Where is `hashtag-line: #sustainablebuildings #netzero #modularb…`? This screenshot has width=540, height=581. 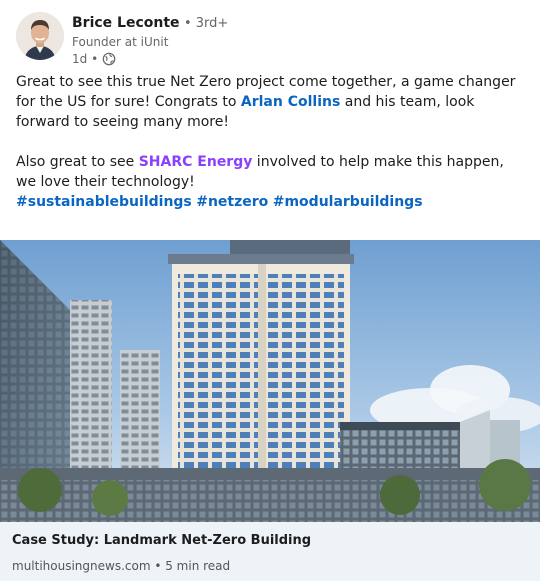 hashtag-line: #sustainablebuildings #netzero #modularb… is located at coordinates (268, 202).